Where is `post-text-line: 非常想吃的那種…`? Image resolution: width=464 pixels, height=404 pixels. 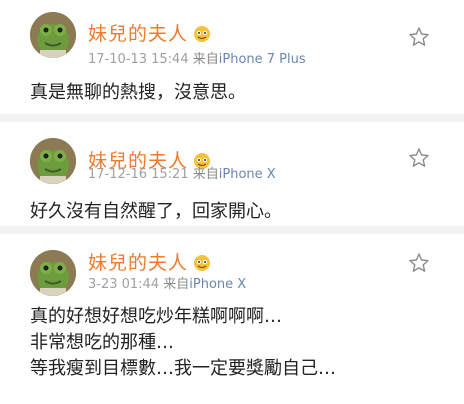
post-text-line: 非常想吃的那種… is located at coordinates (102, 342).